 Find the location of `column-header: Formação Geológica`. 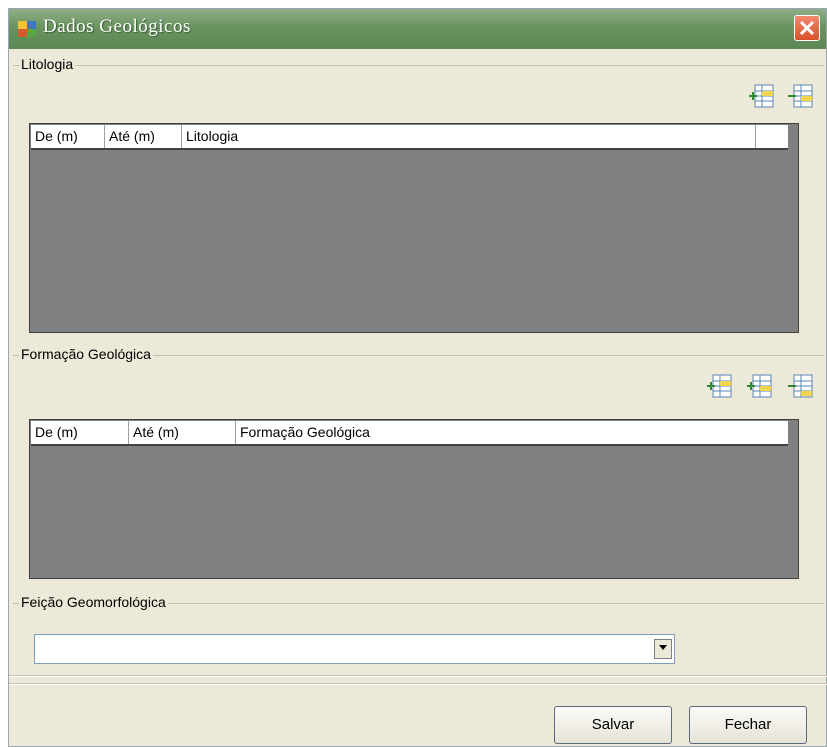

column-header: Formação Geológica is located at coordinates (512, 432).